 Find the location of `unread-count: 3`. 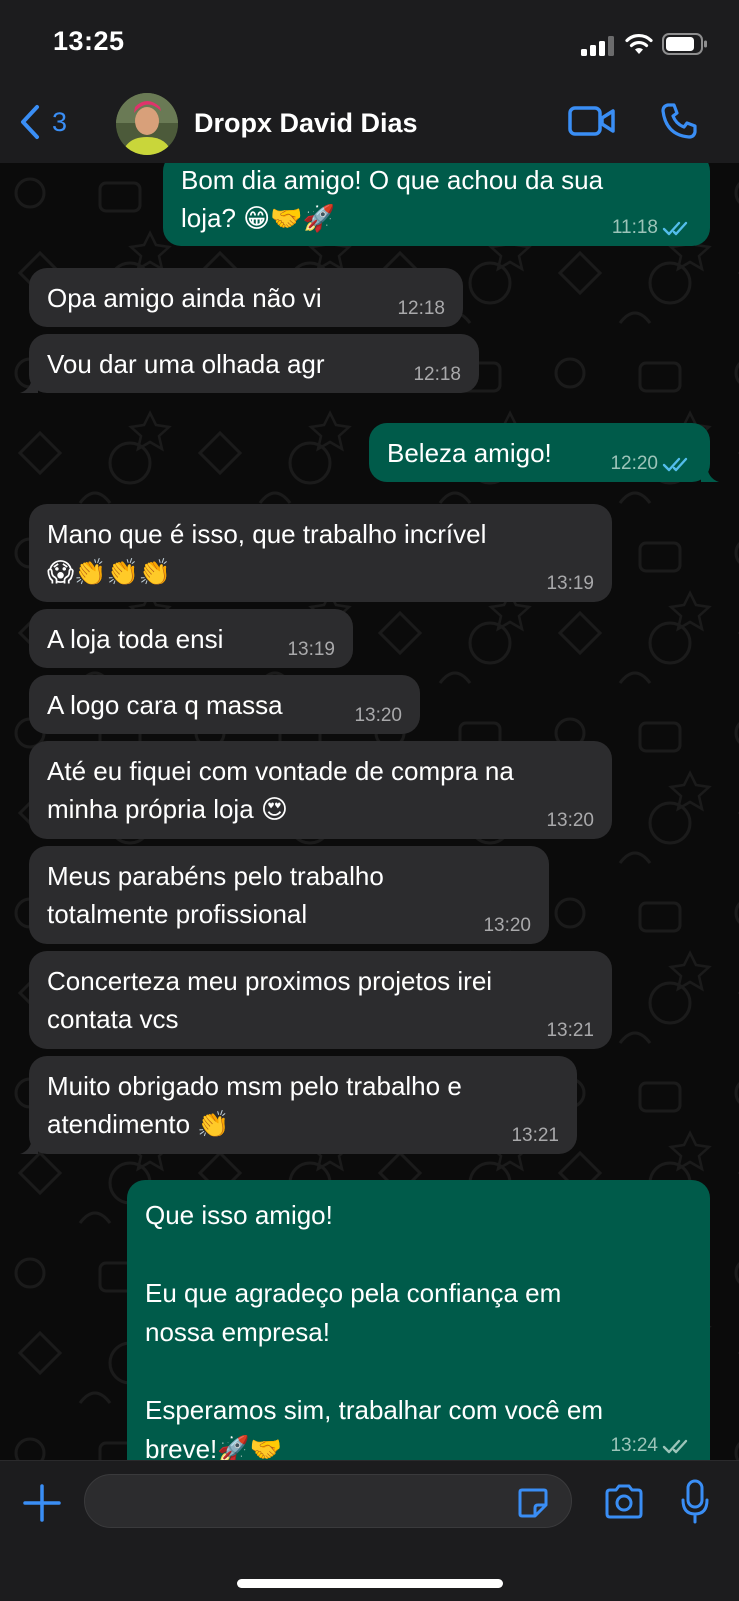

unread-count: 3 is located at coordinates (60, 121).